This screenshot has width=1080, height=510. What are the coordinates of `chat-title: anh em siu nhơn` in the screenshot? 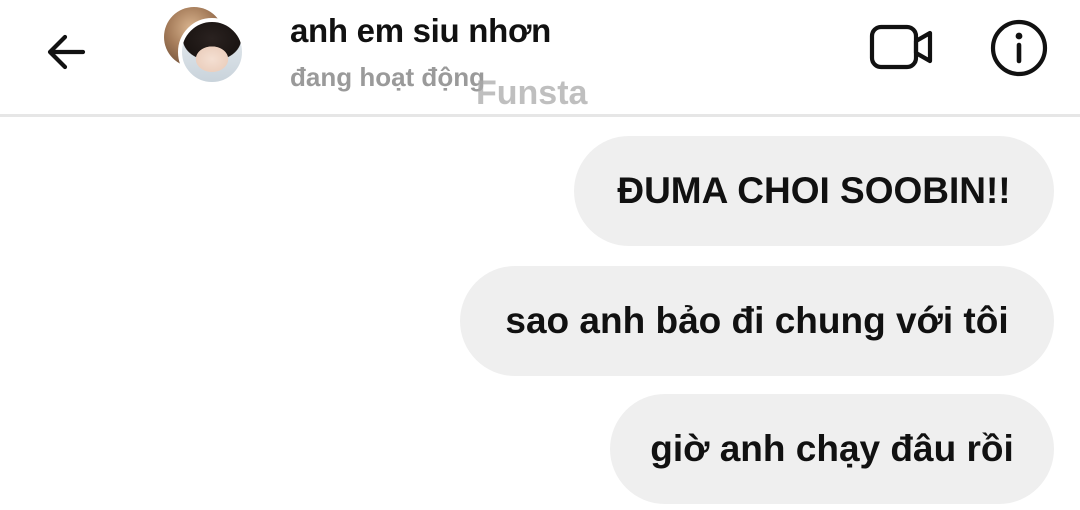 It's located at (420, 31).